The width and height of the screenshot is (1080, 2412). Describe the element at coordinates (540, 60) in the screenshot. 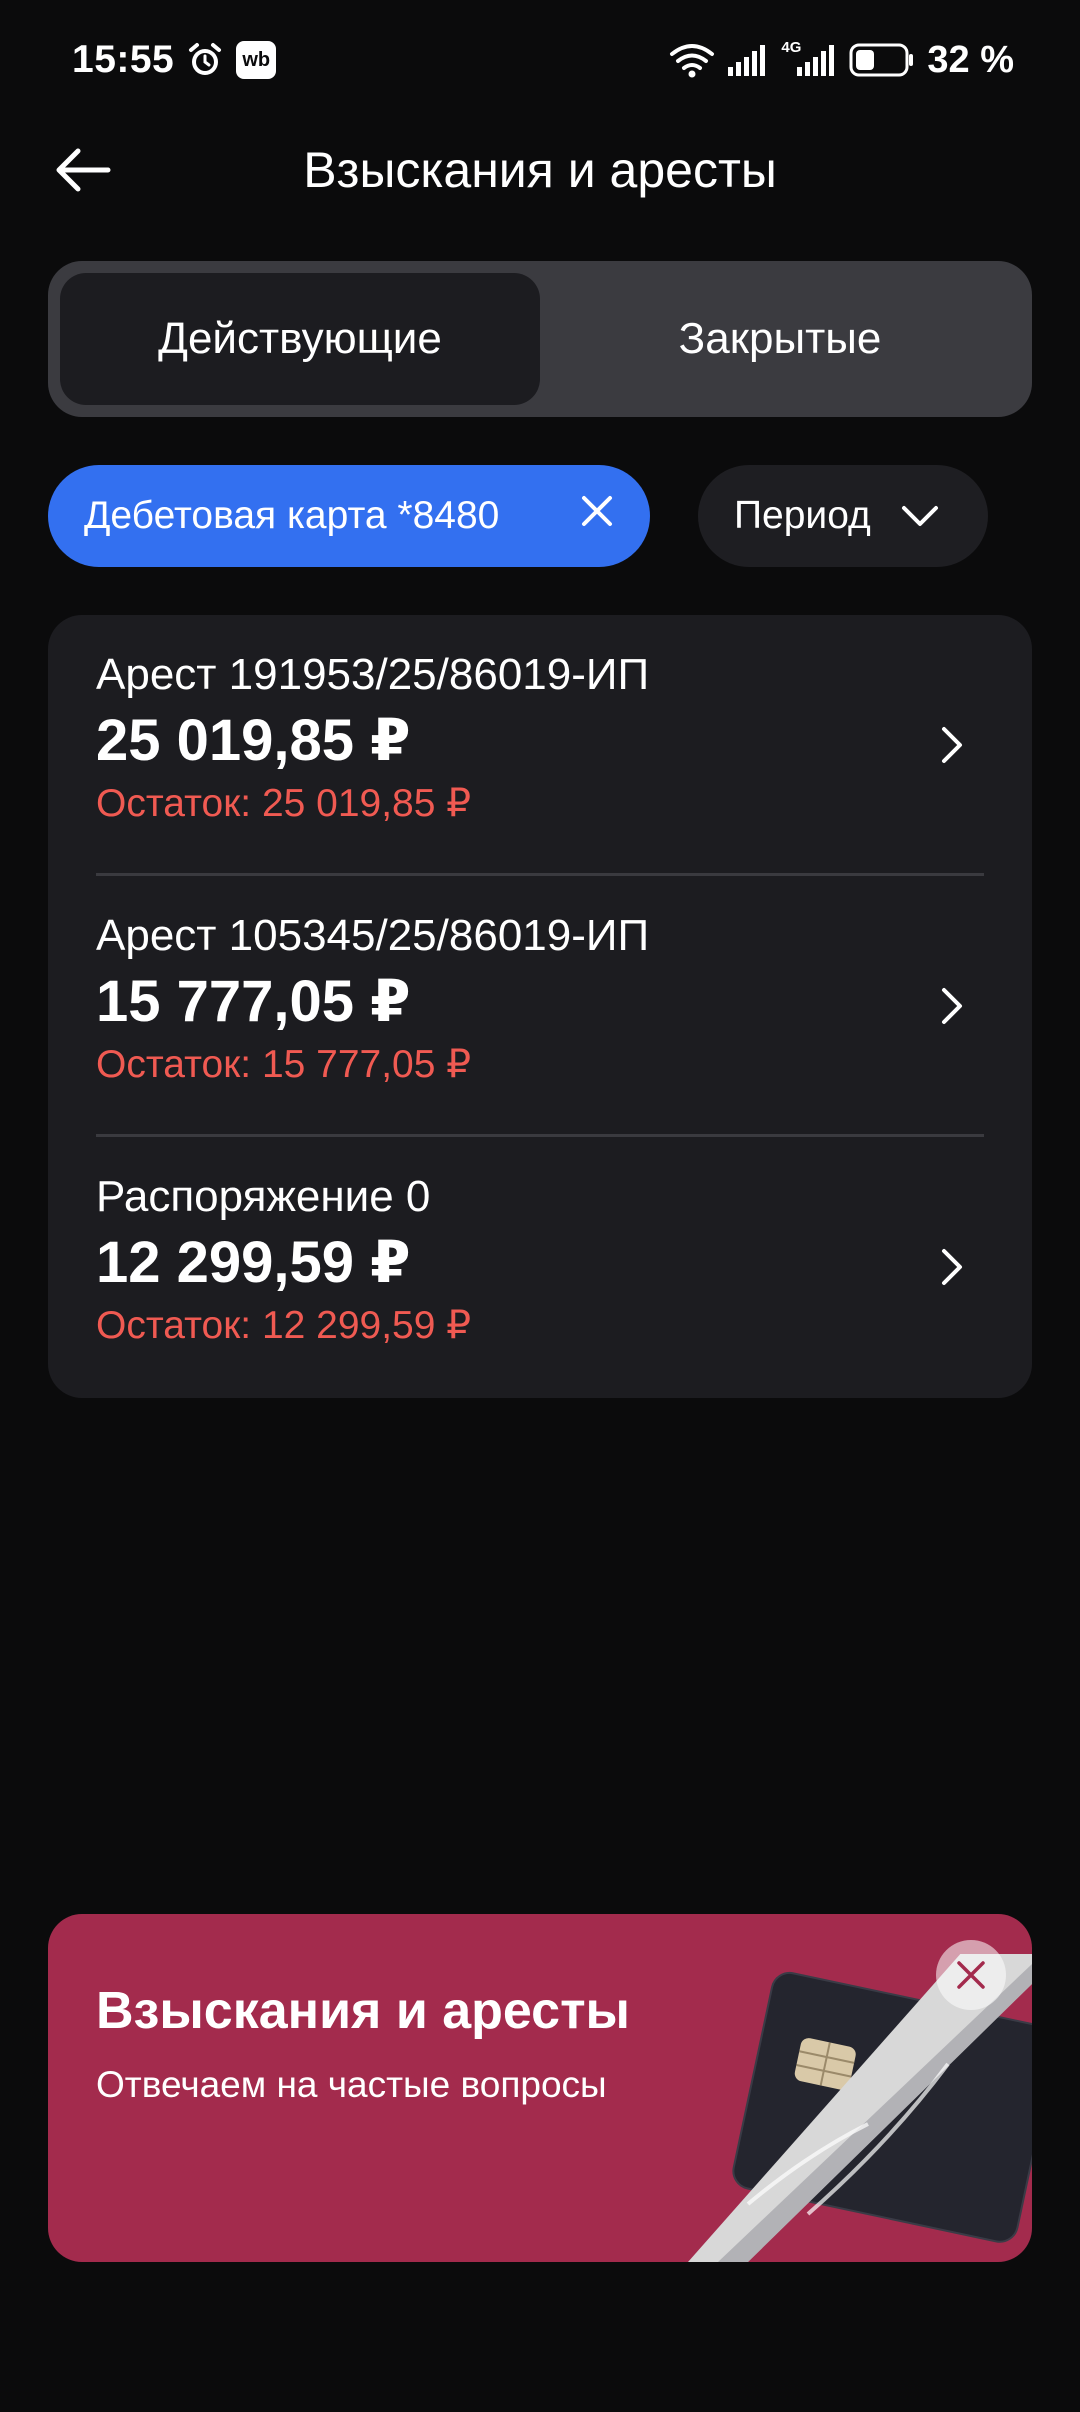

I see `status-bar: 15:55 wb 4G 32 %` at that location.